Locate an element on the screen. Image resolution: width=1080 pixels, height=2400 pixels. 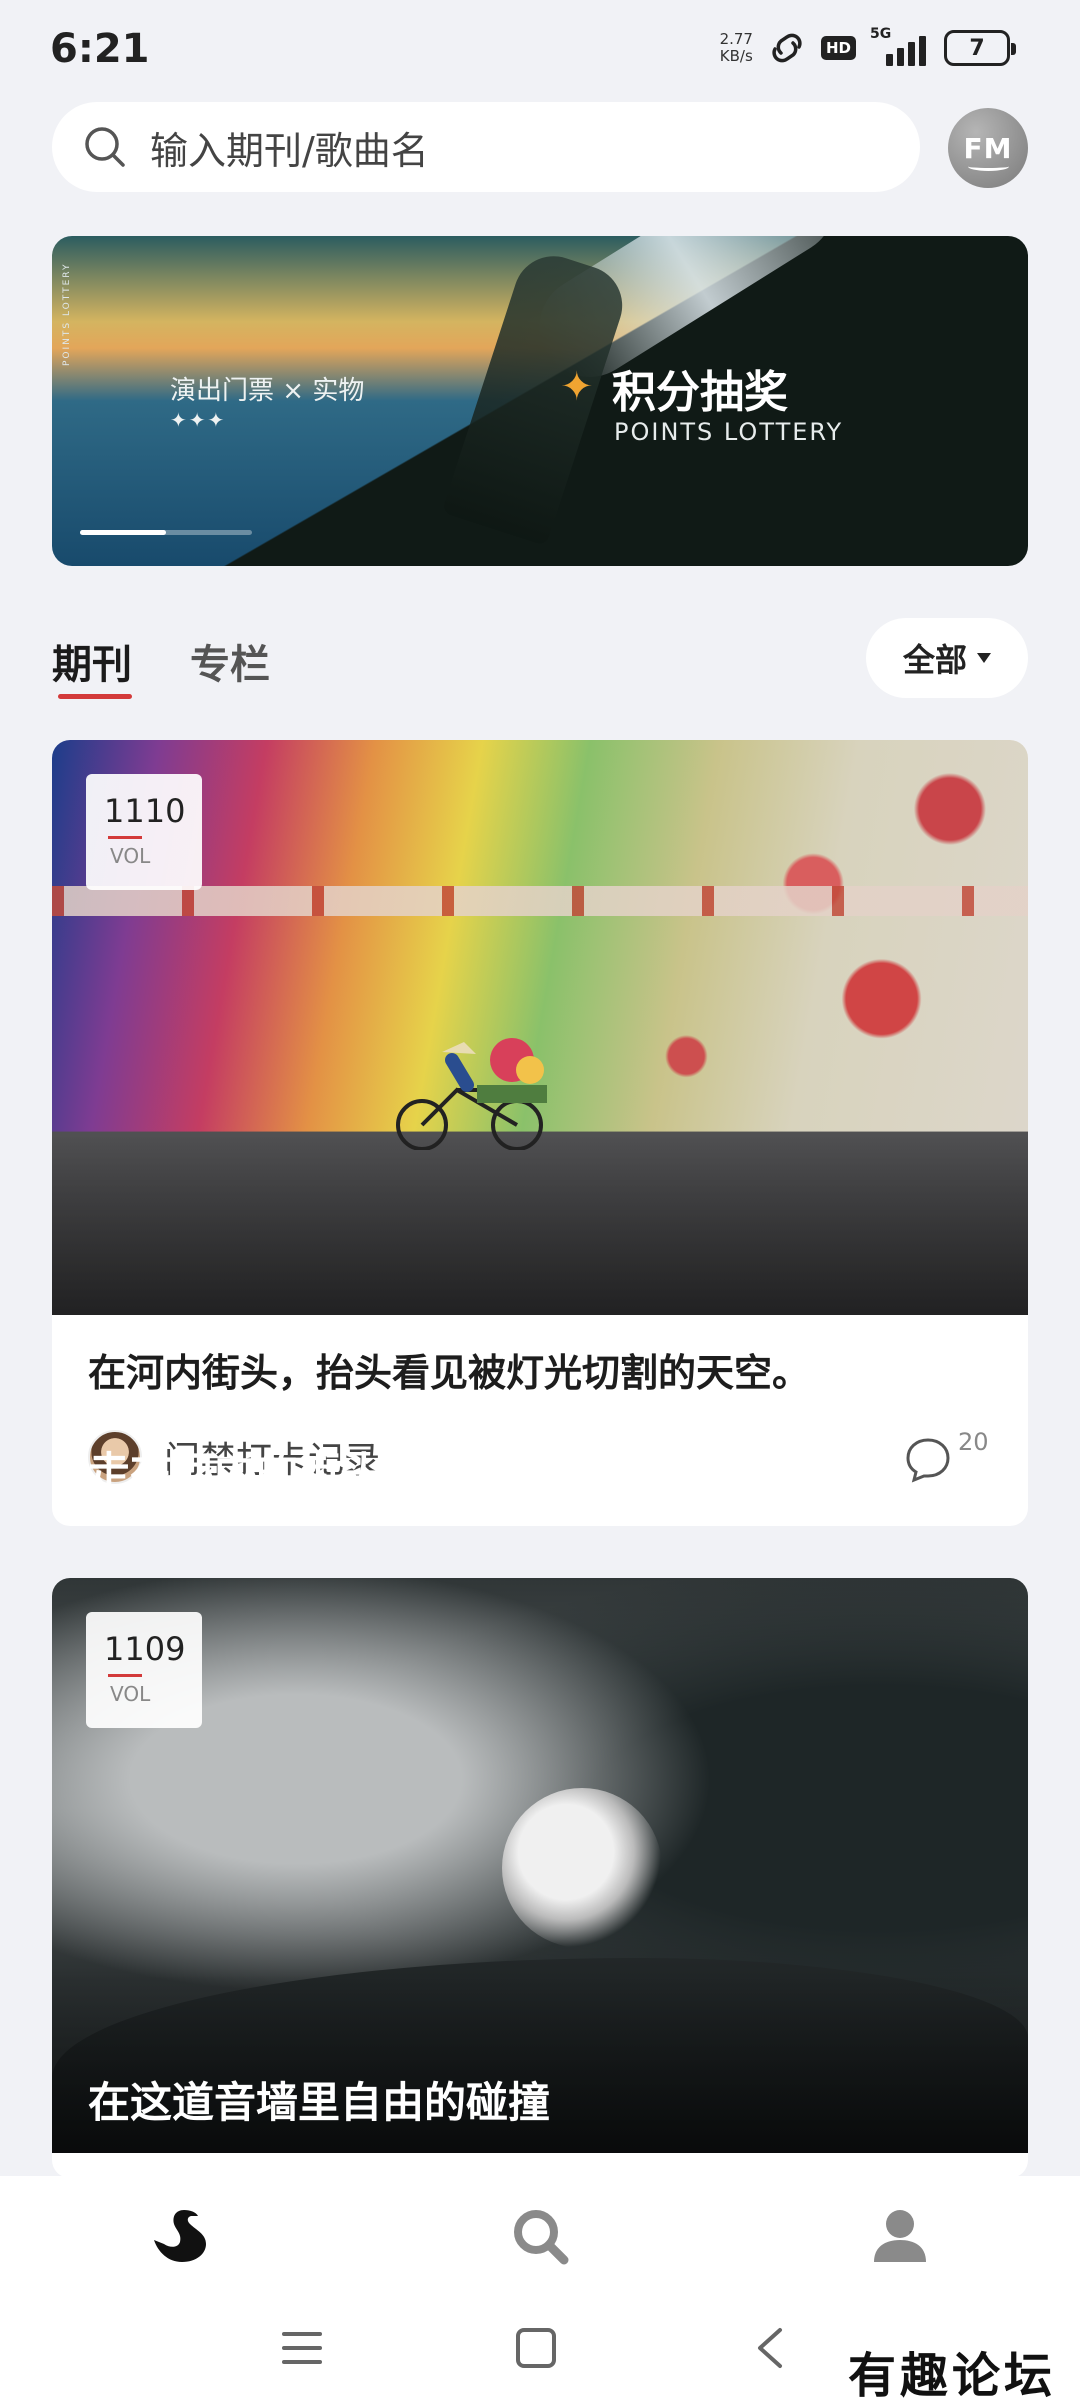
status-icons: 2.77 KB/s HD 5G 7 is located at coordinates (868, 46).